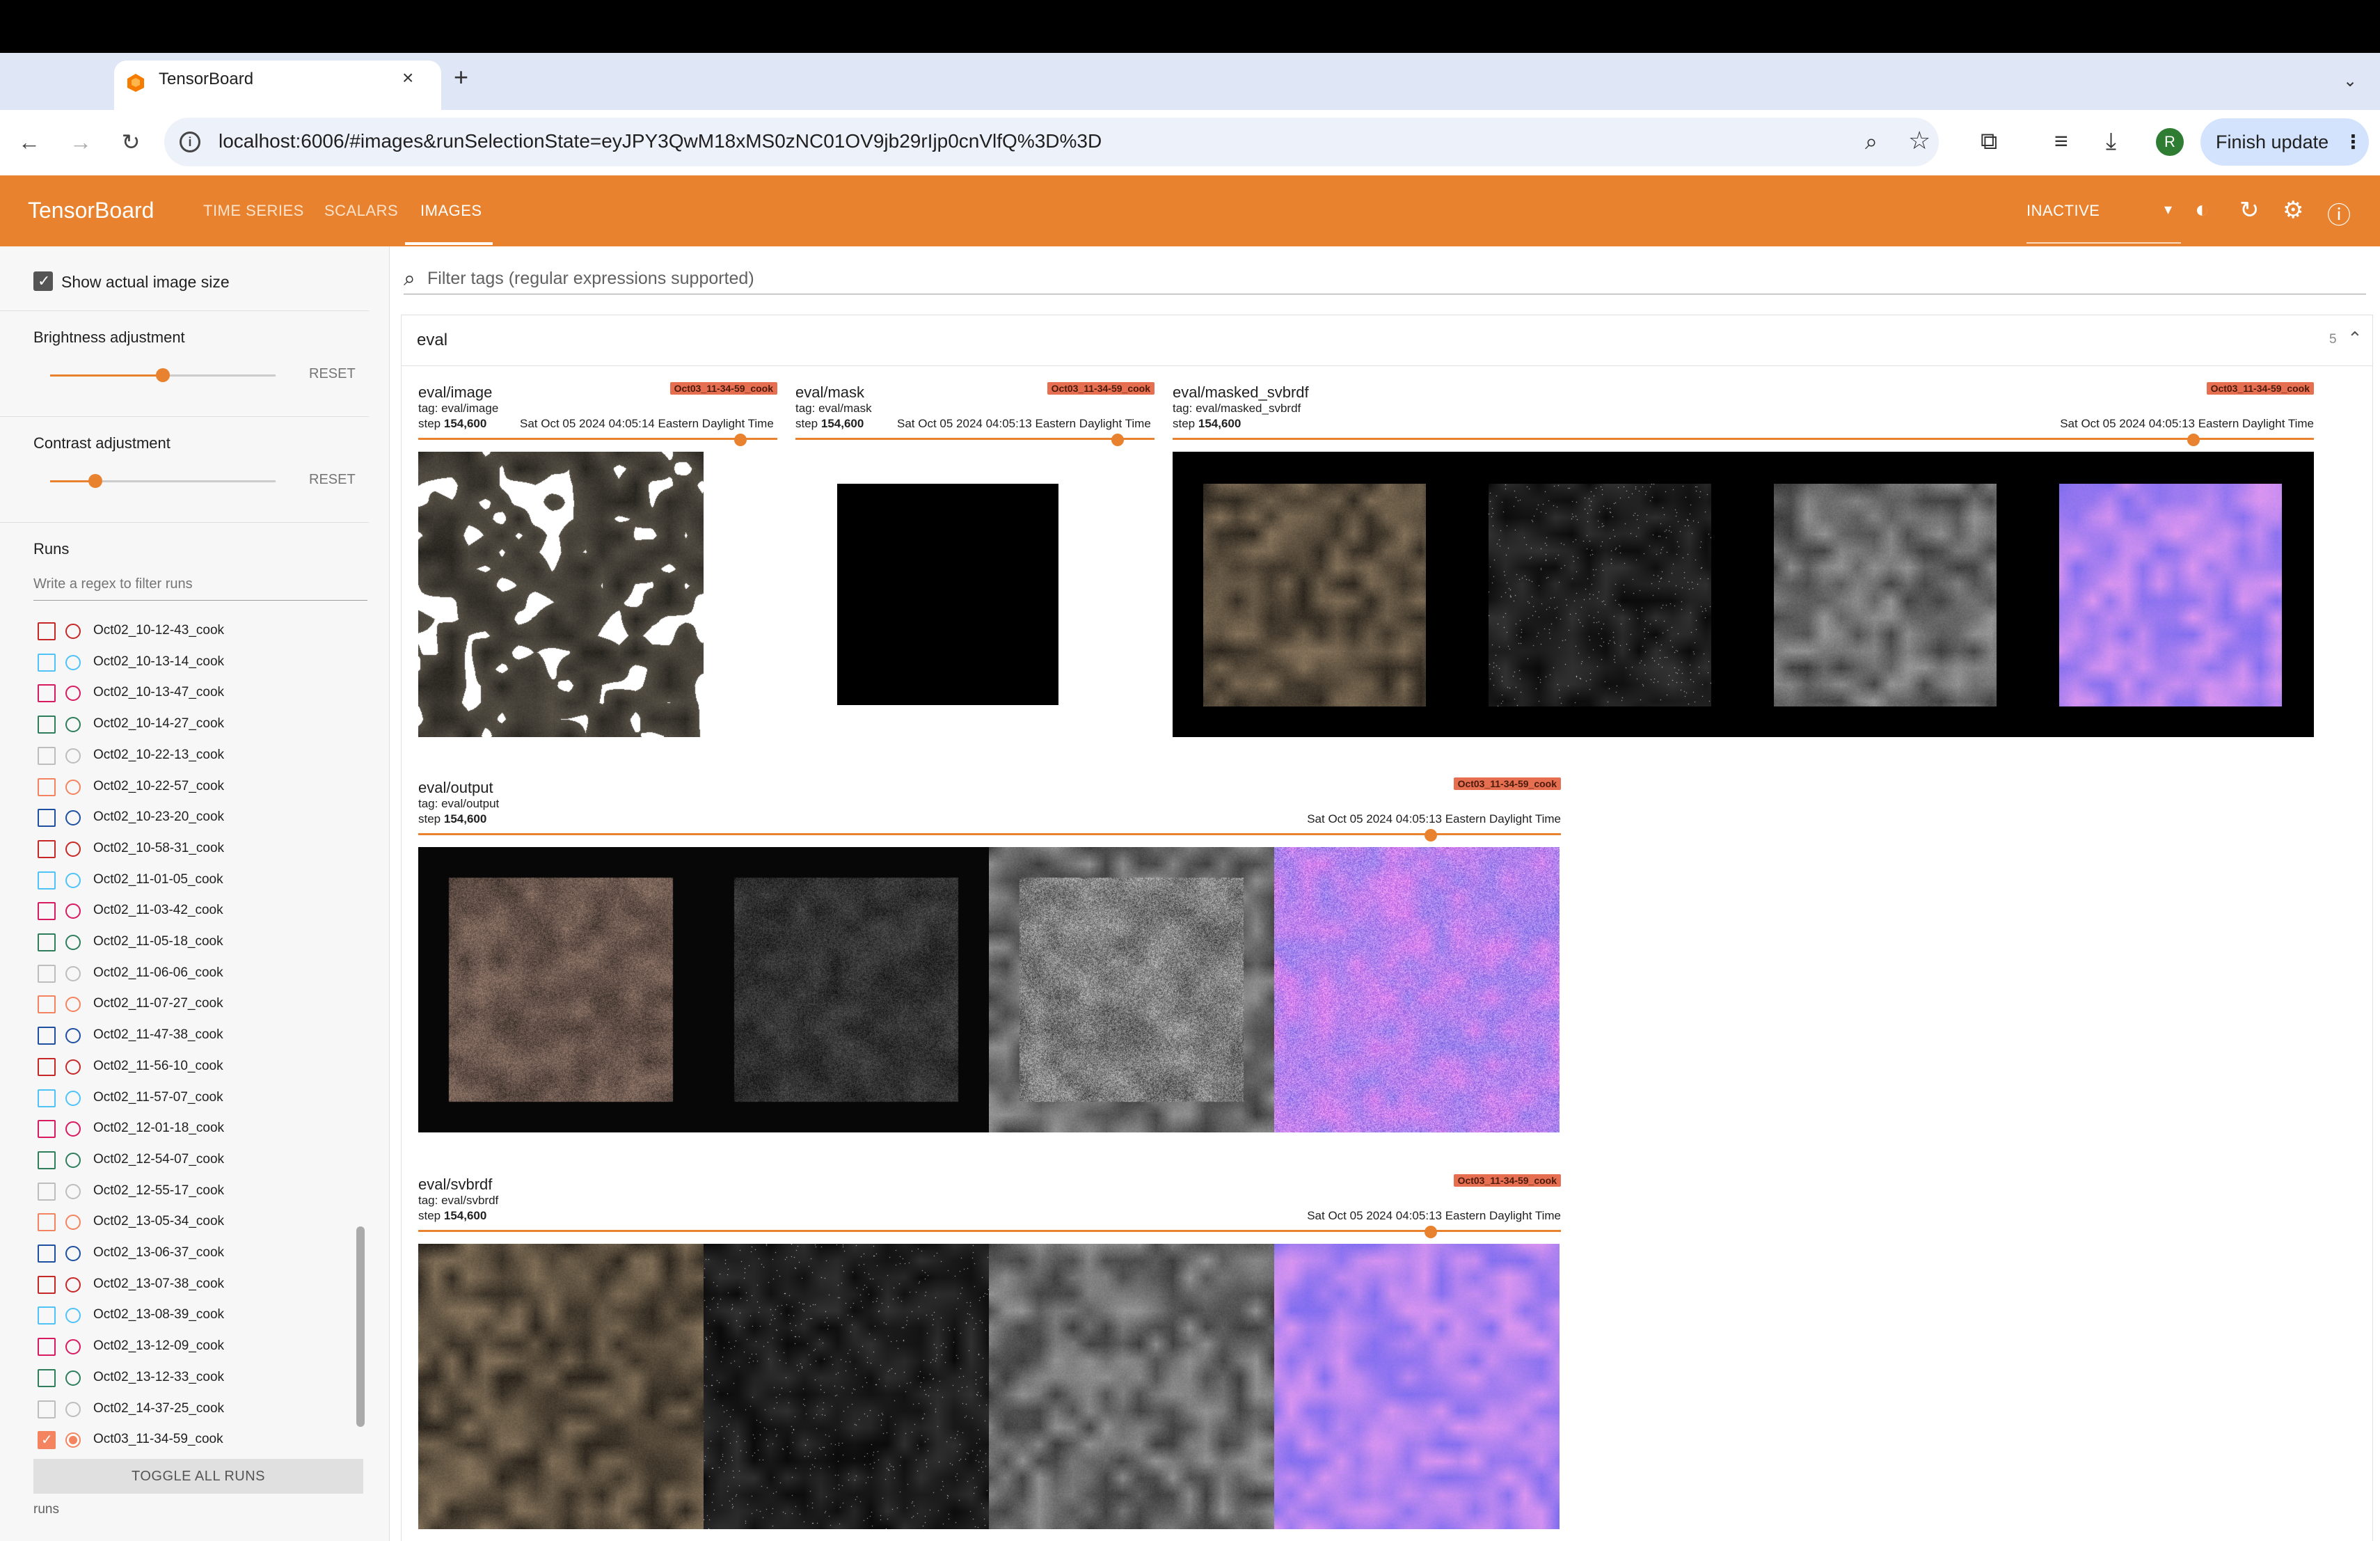 This screenshot has width=2380, height=1541. What do you see at coordinates (432, 340) in the screenshot?
I see `group-name: eval` at bounding box center [432, 340].